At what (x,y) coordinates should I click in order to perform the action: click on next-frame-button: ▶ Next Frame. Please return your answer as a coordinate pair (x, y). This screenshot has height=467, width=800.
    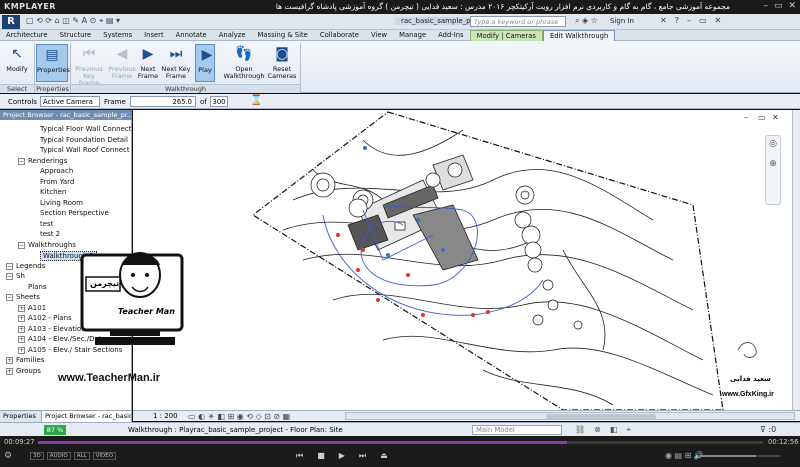
    Looking at the image, I should click on (148, 62).